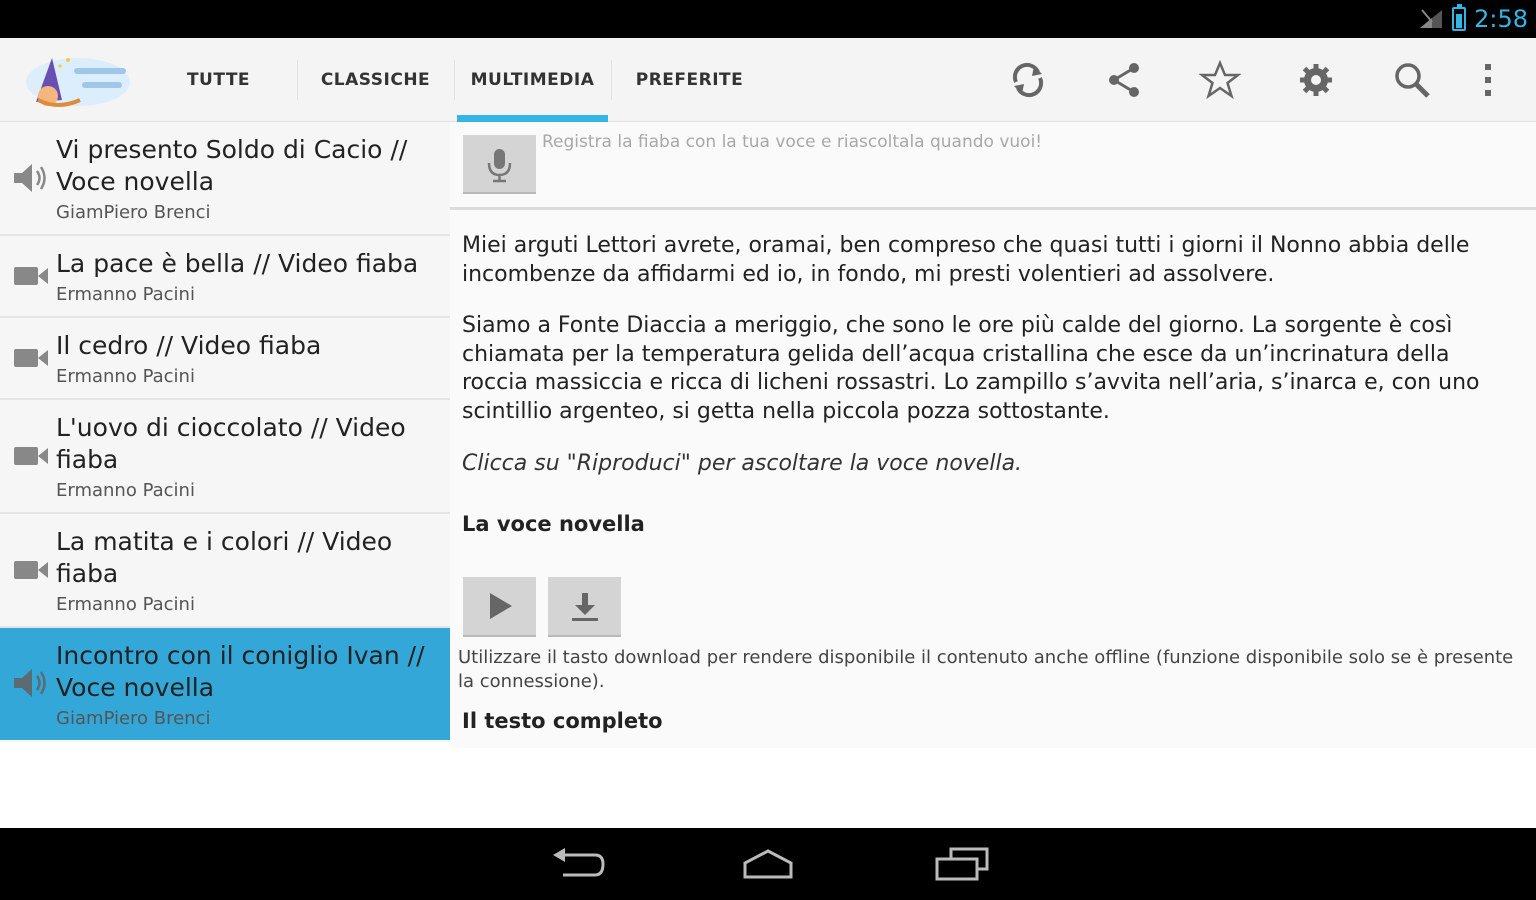 This screenshot has width=1536, height=900. I want to click on overflow-menu-icon, so click(1488, 80).